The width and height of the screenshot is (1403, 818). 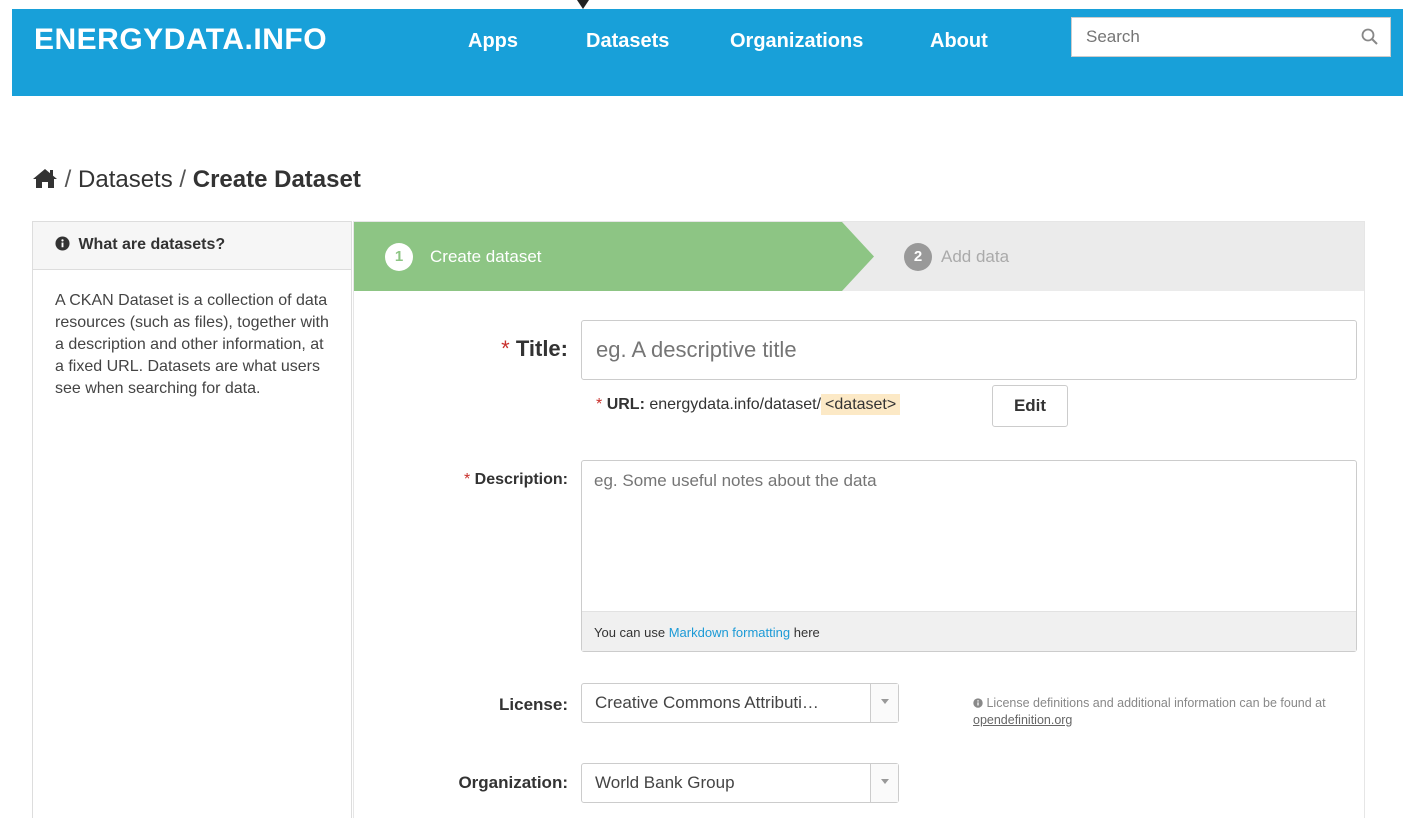 I want to click on url-line: * URL: energydata.info/dataset/<dataset>, so click(x=748, y=404).